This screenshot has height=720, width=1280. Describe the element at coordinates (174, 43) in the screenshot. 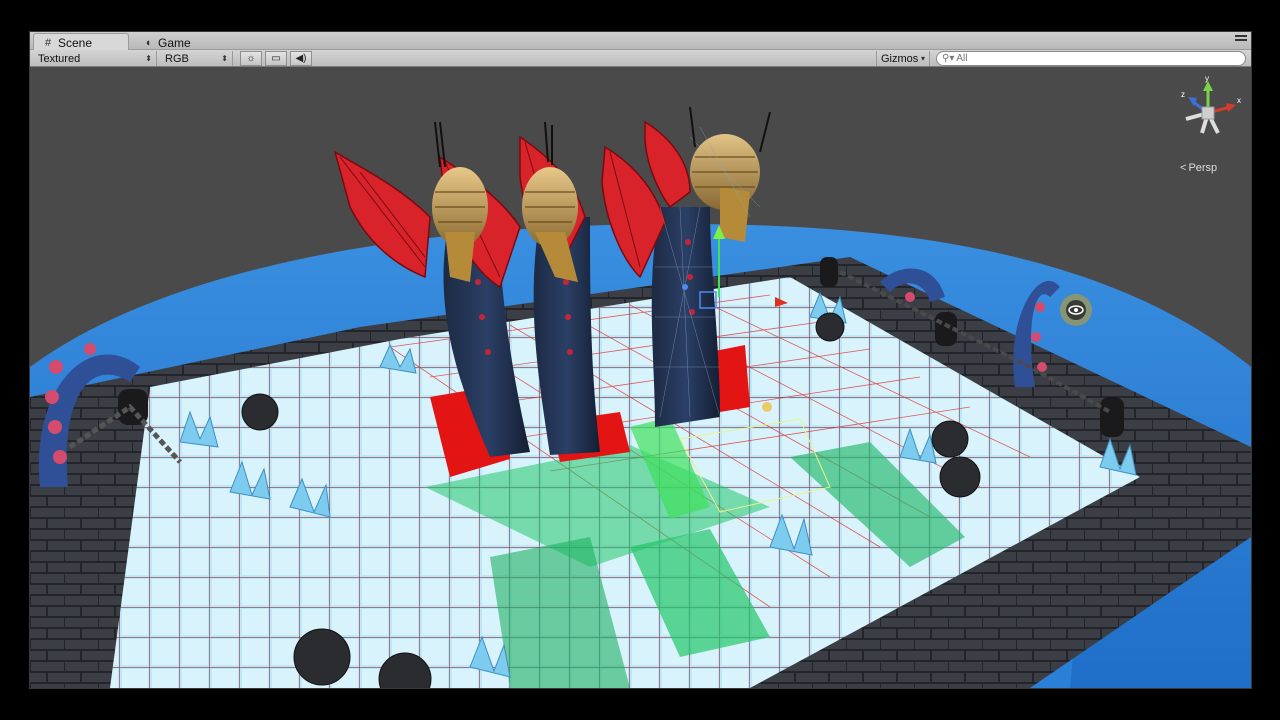

I see `tab-game-label: Game` at that location.